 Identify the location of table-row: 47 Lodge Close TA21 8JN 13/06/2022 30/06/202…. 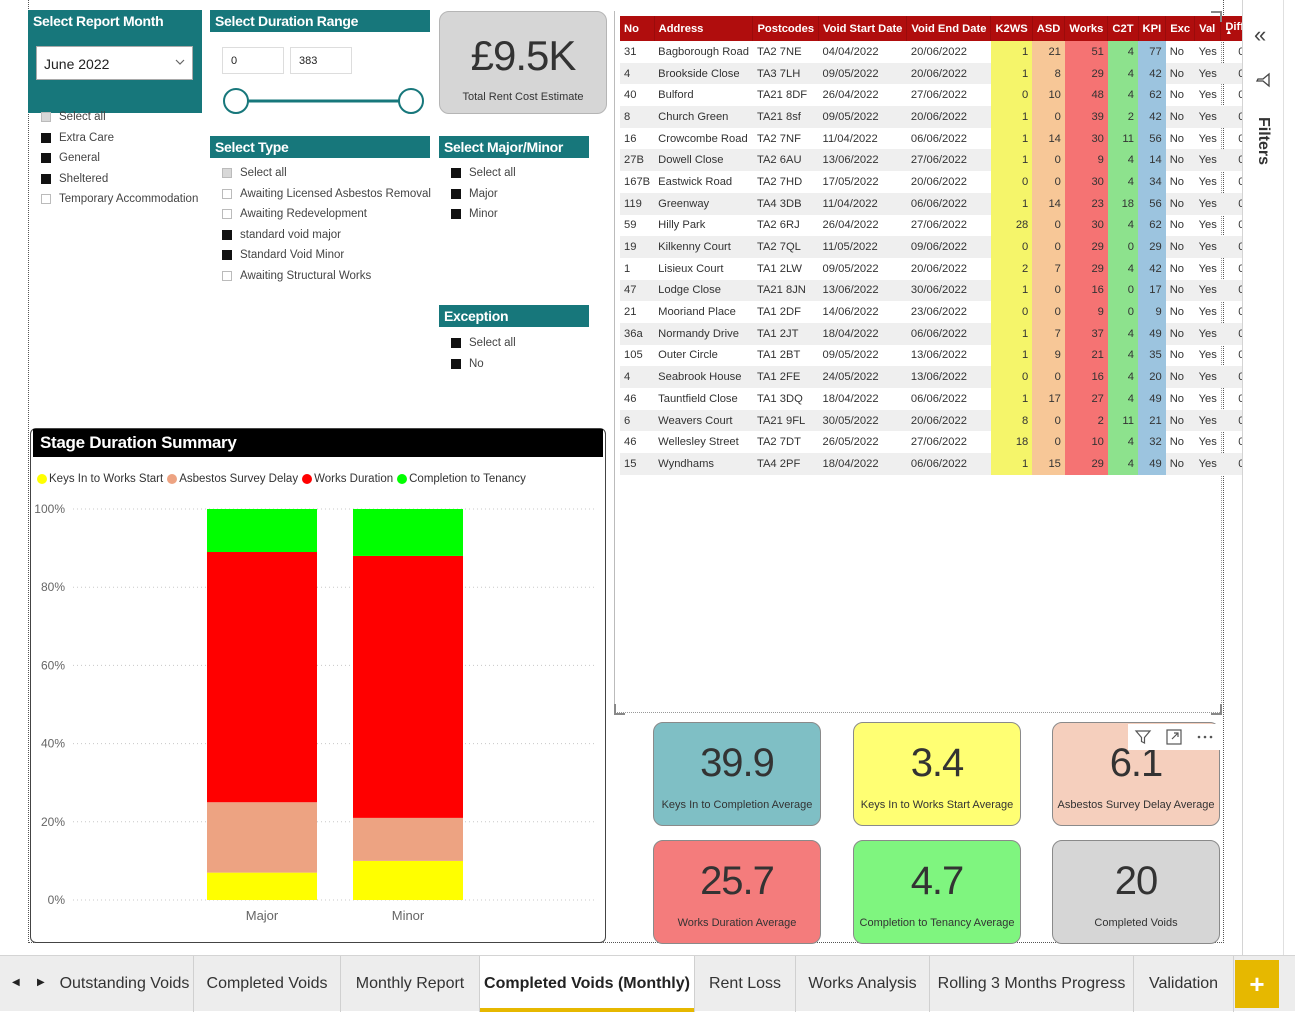
(934, 290).